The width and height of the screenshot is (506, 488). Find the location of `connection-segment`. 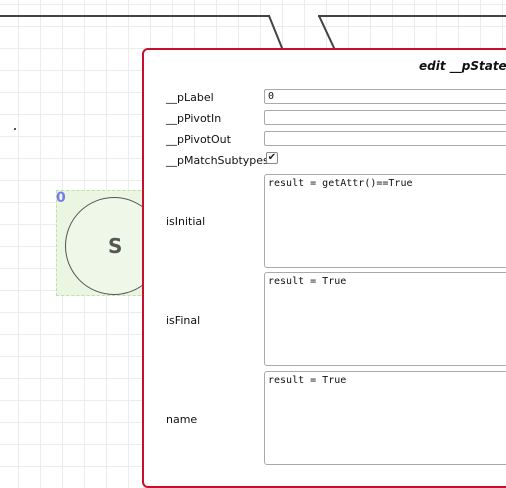

connection-segment is located at coordinates (327, 34).